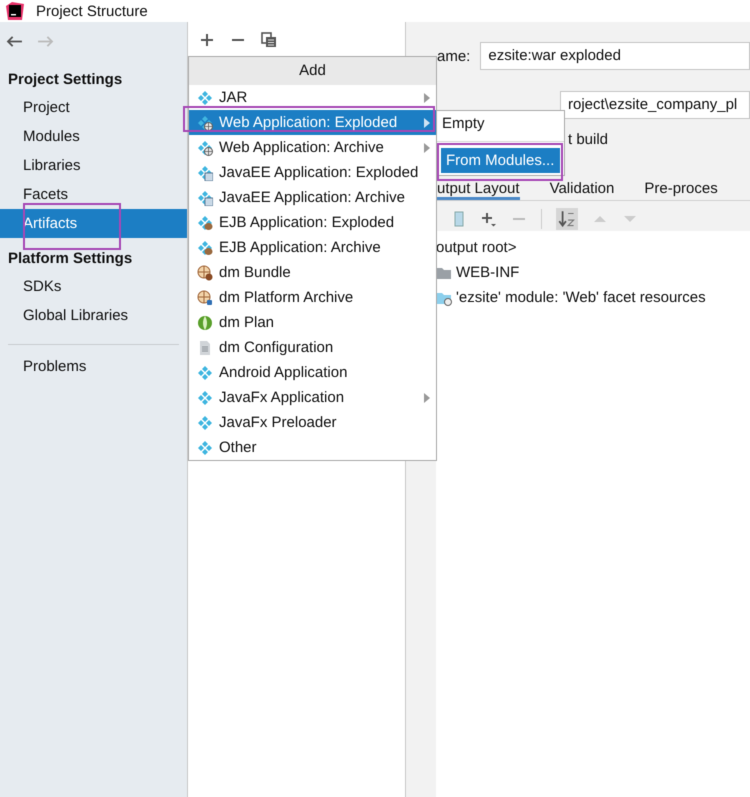 Image resolution: width=750 pixels, height=797 pixels. Describe the element at coordinates (93, 366) in the screenshot. I see `sidebar-item: Problems` at that location.